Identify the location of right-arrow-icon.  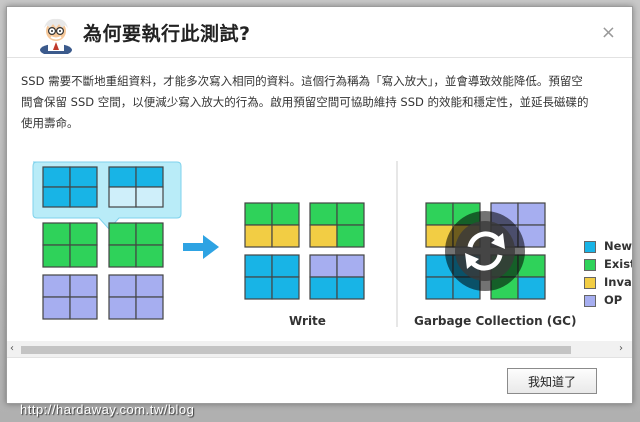
(201, 247).